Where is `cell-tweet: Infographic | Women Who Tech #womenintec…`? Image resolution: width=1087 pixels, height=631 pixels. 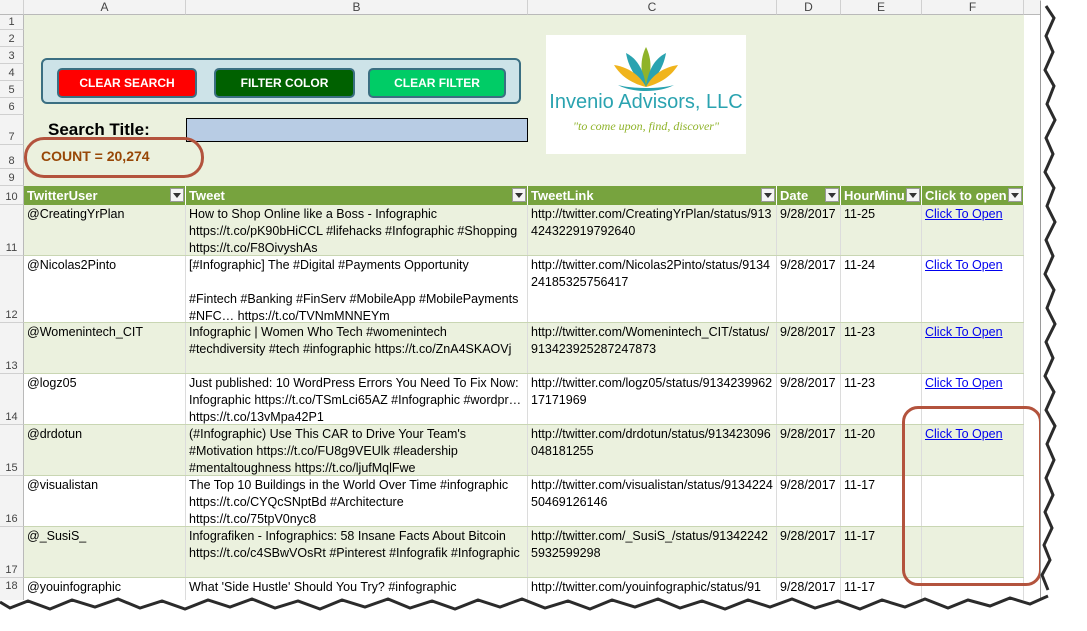 cell-tweet: Infographic | Women Who Tech #womenintec… is located at coordinates (357, 348).